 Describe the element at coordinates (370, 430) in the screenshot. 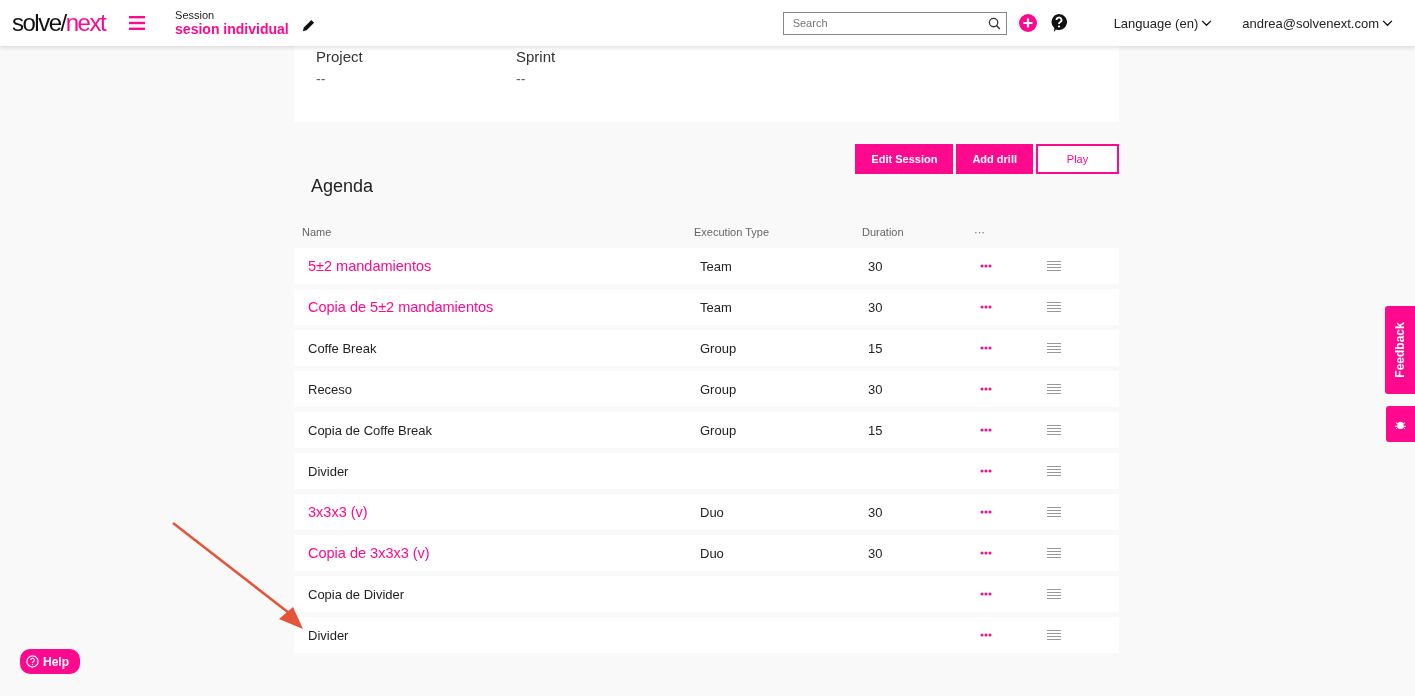

I see `item-name: Copia de Coffe Break` at that location.